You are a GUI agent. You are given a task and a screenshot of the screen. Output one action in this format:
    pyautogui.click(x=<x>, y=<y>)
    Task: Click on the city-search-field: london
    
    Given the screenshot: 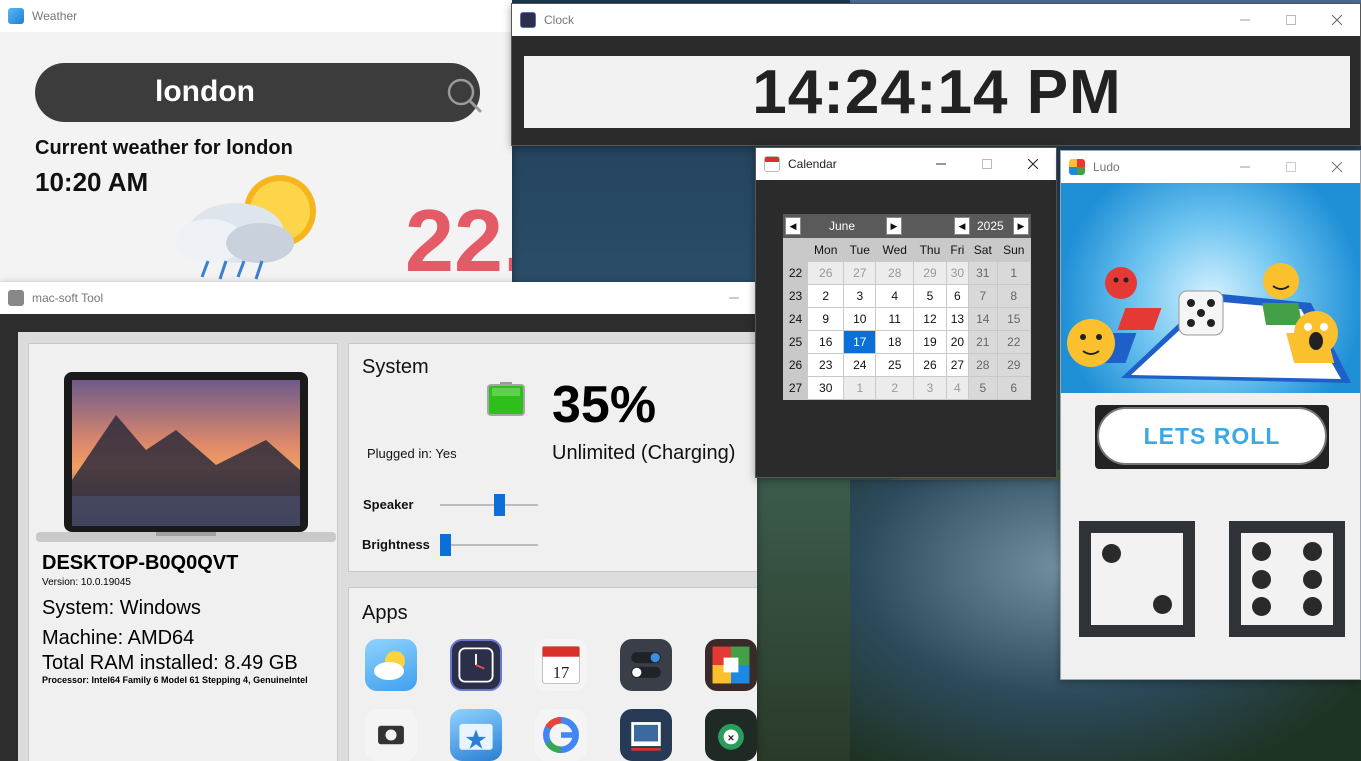 What is the action you would take?
    pyautogui.click(x=259, y=92)
    